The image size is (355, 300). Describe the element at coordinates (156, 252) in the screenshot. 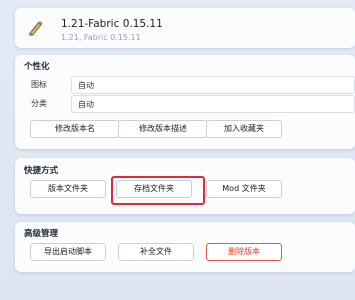

I see `complete-files-button: 补全文件` at that location.